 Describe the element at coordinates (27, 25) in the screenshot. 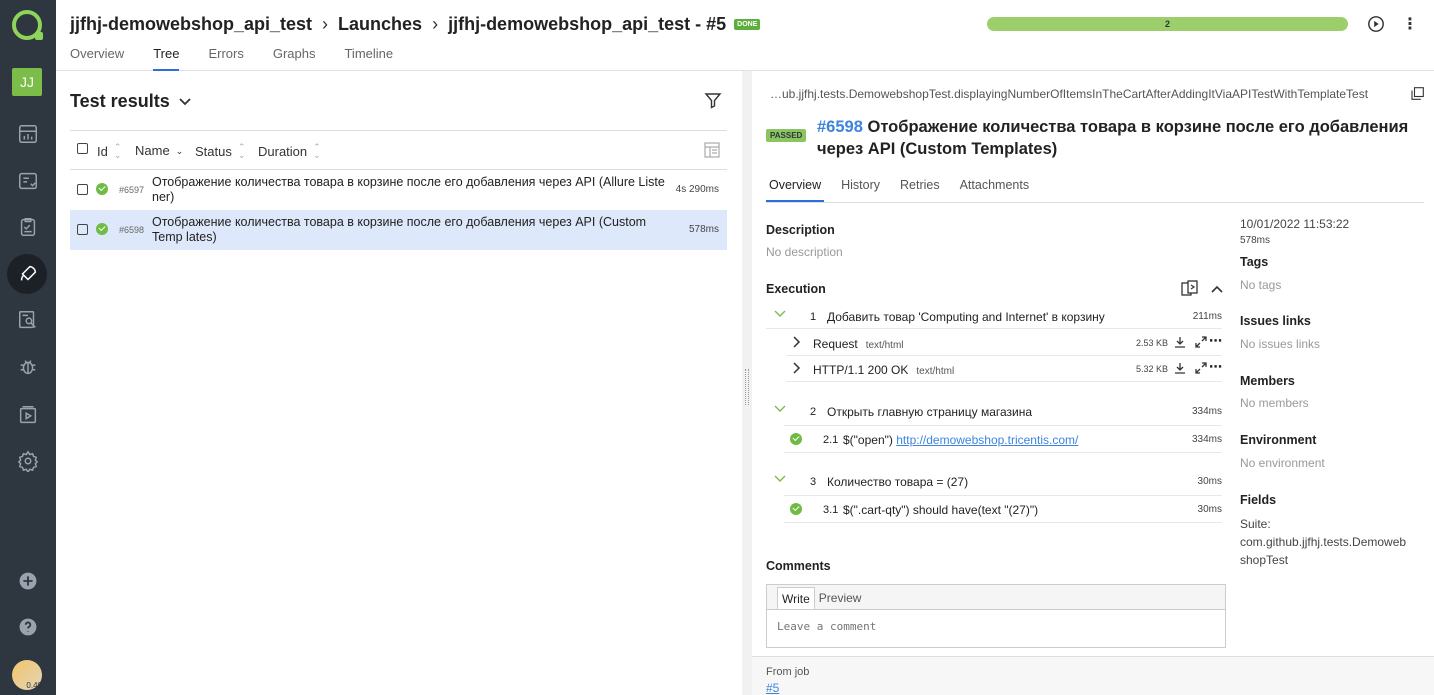

I see `allure-logo-icon` at that location.